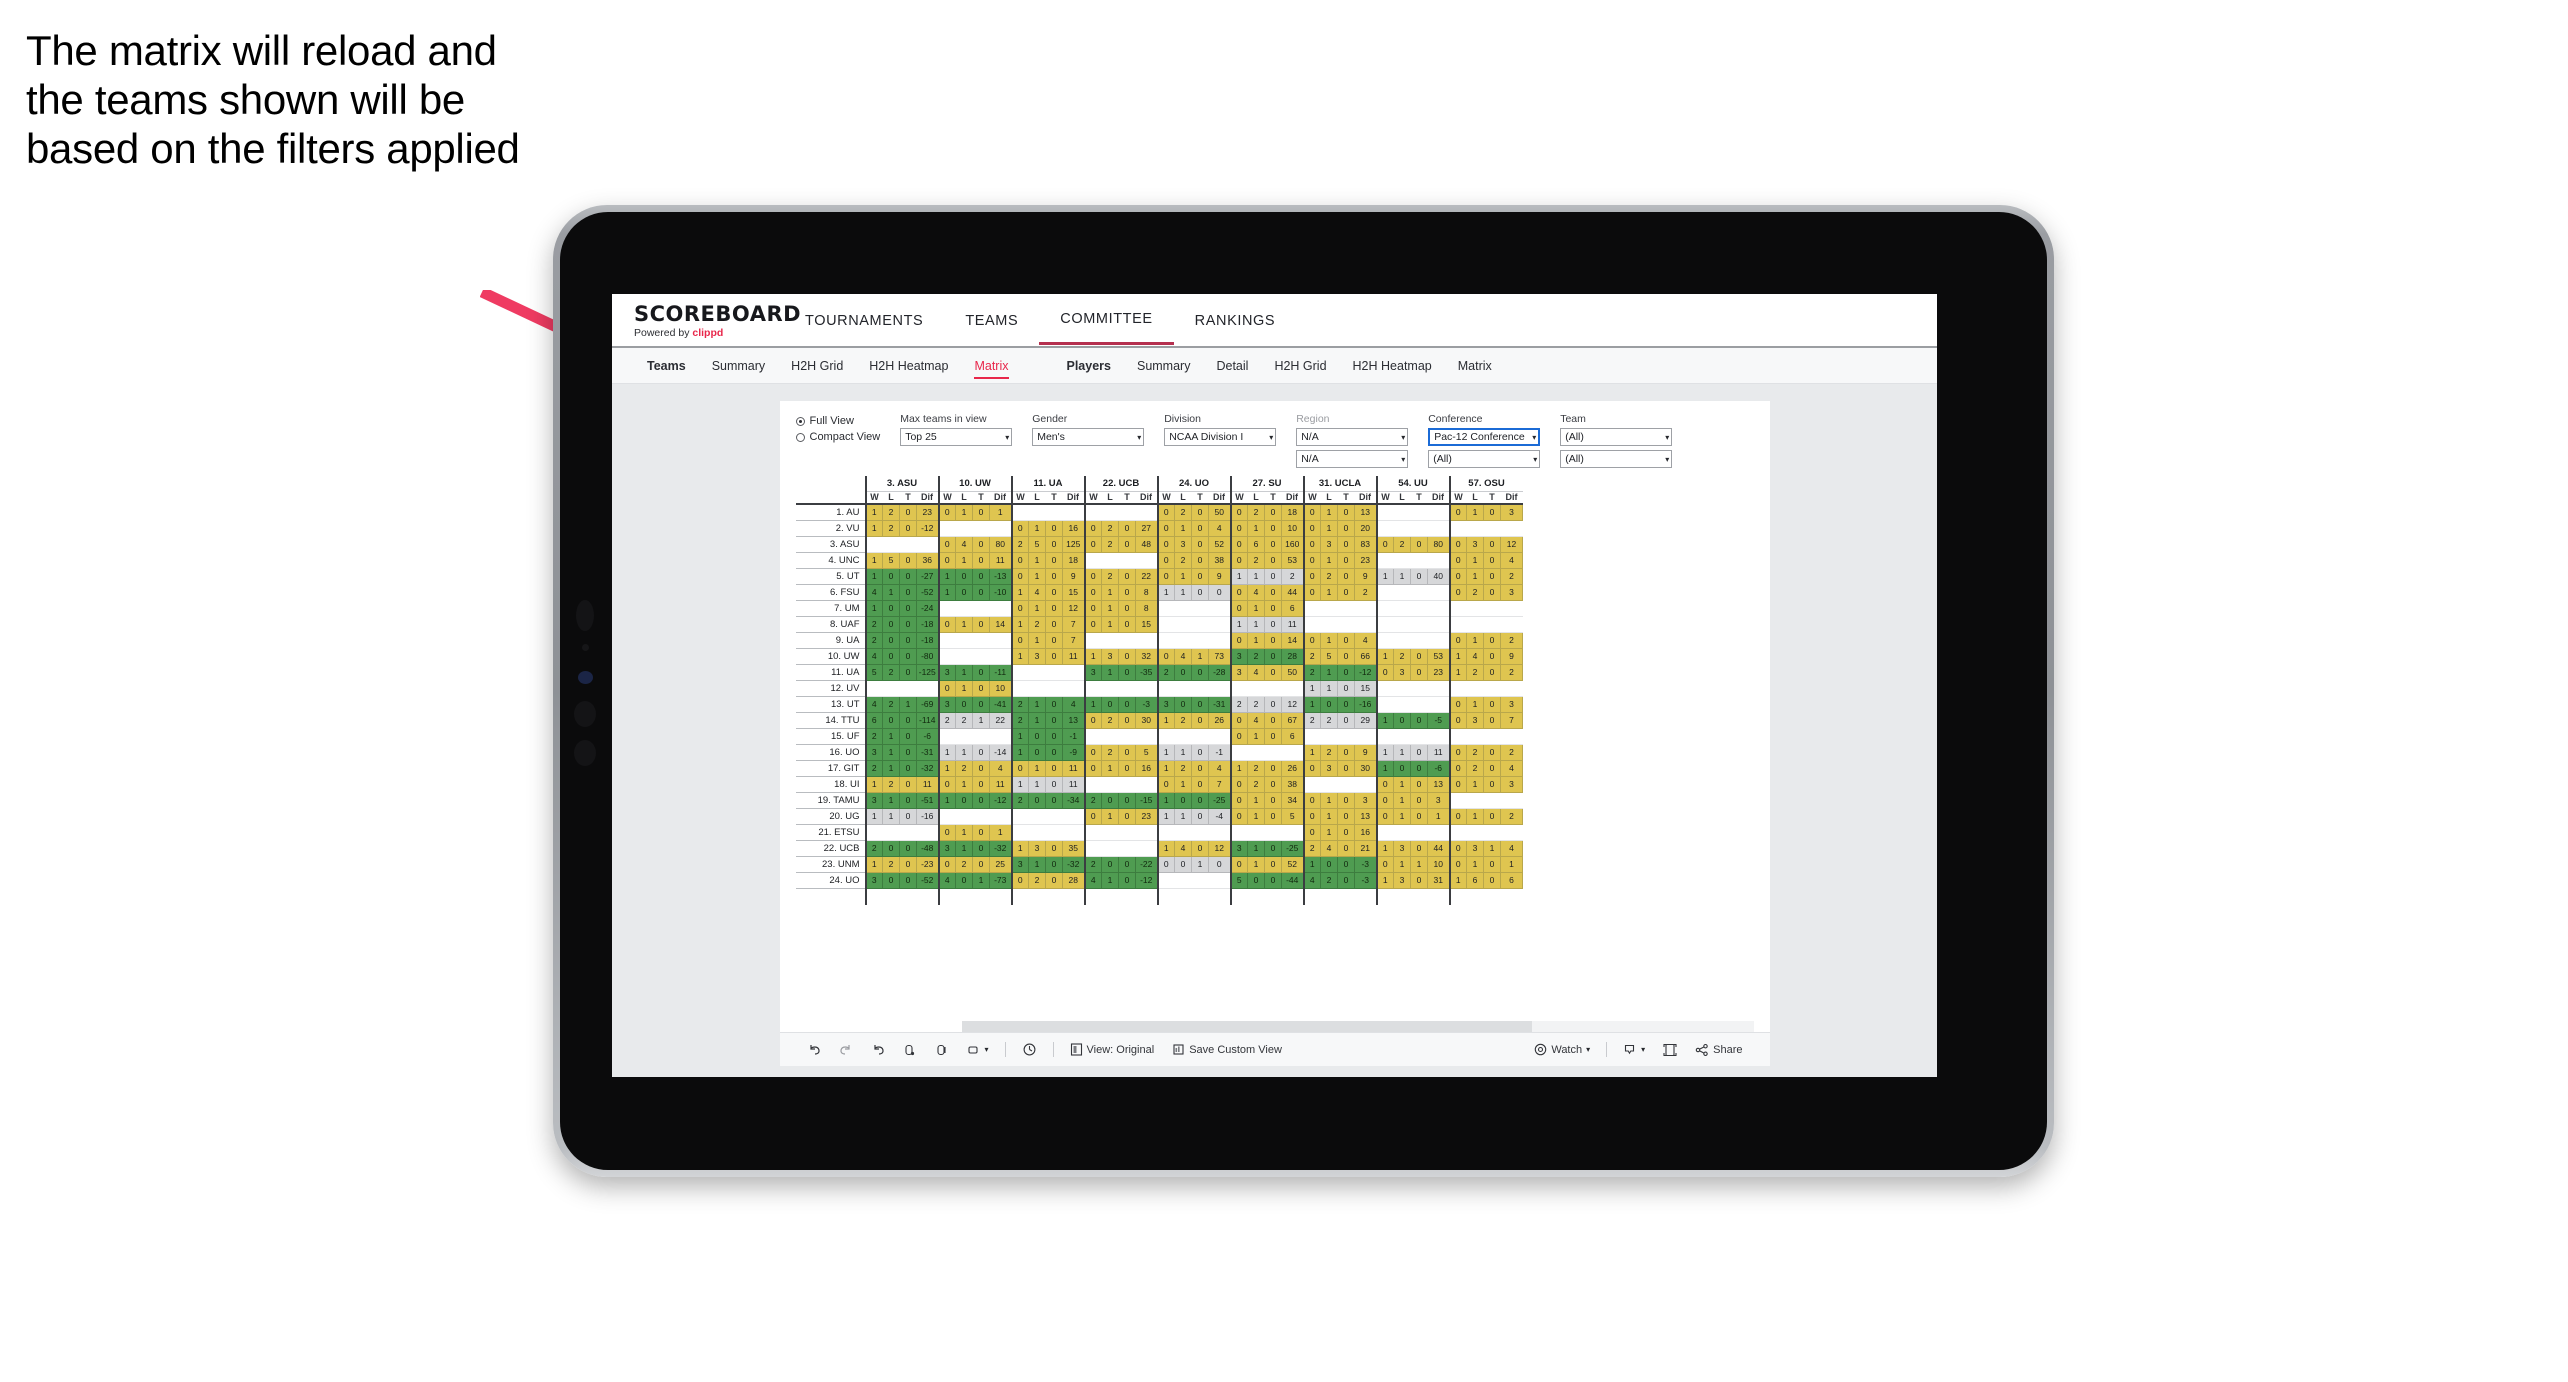 This screenshot has width=2568, height=1382. Describe the element at coordinates (1292, 784) in the screenshot. I see `matrix-cell-dif: 38` at that location.